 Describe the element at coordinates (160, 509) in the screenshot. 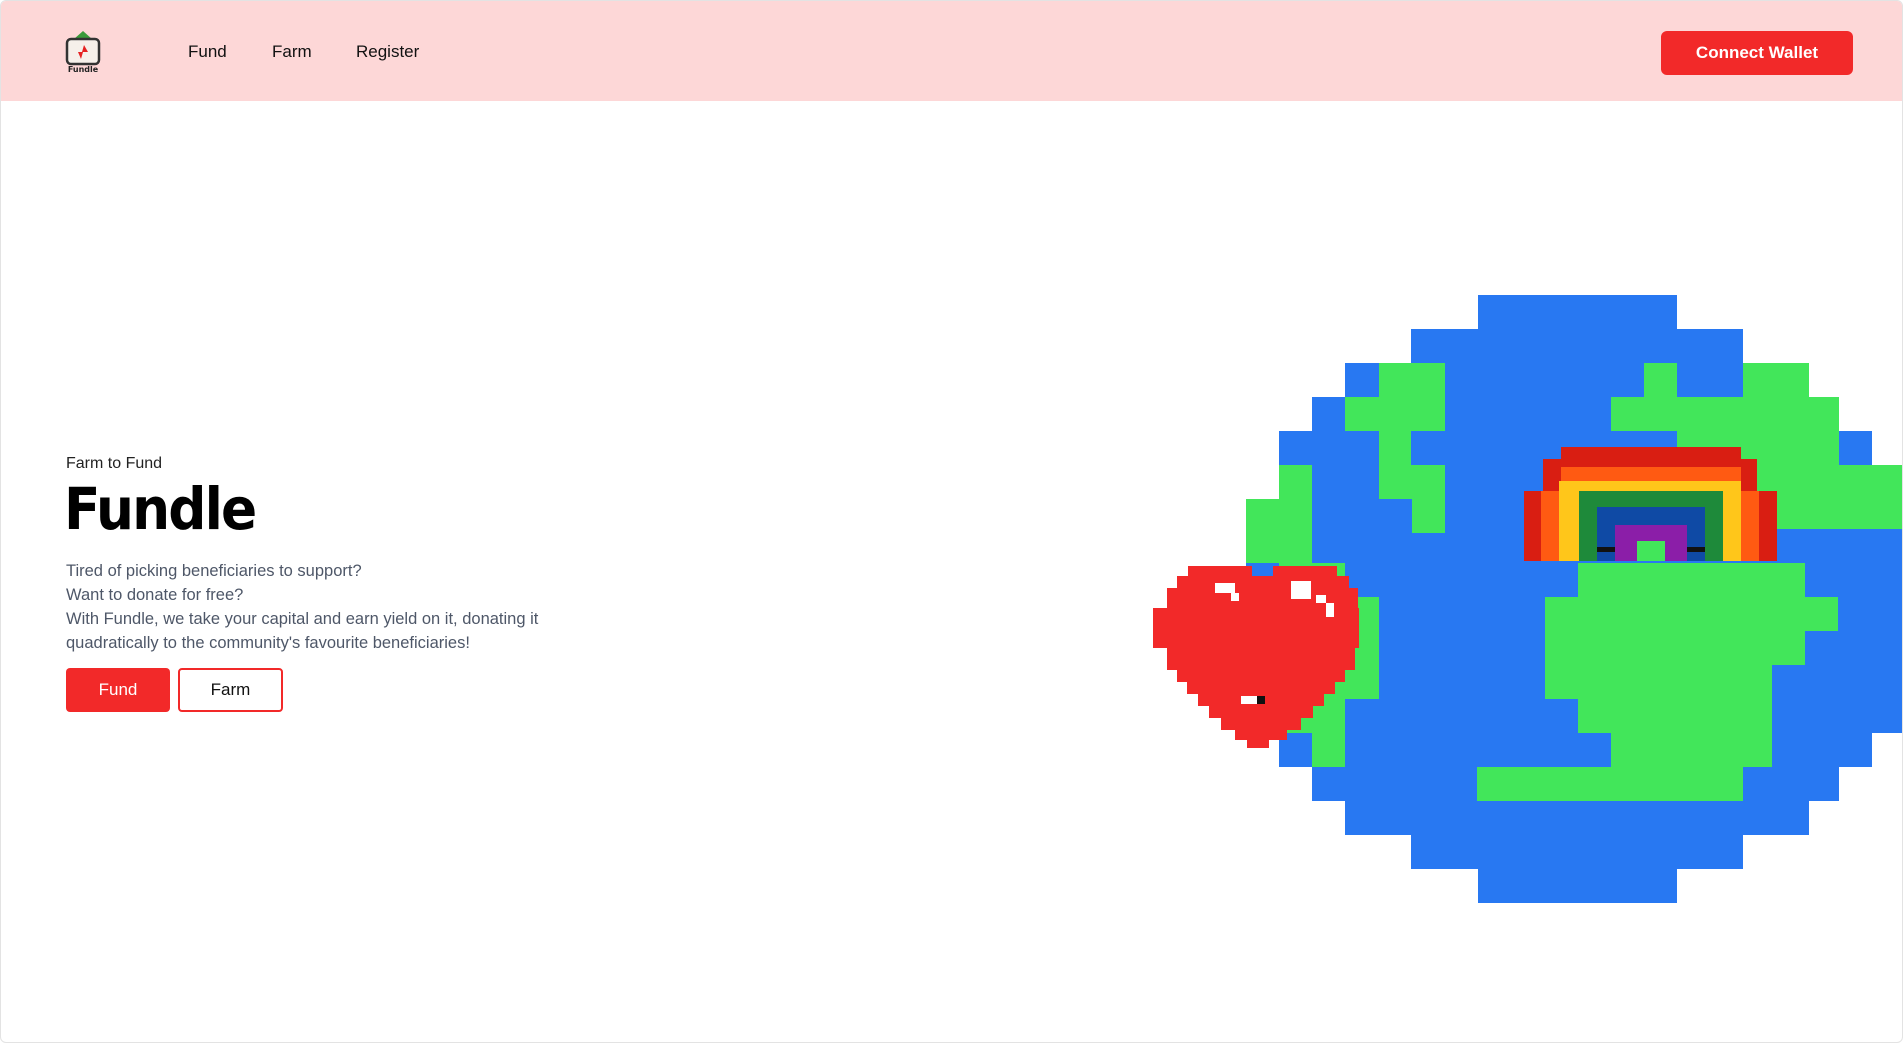

I see `hero-title: Fundle` at that location.